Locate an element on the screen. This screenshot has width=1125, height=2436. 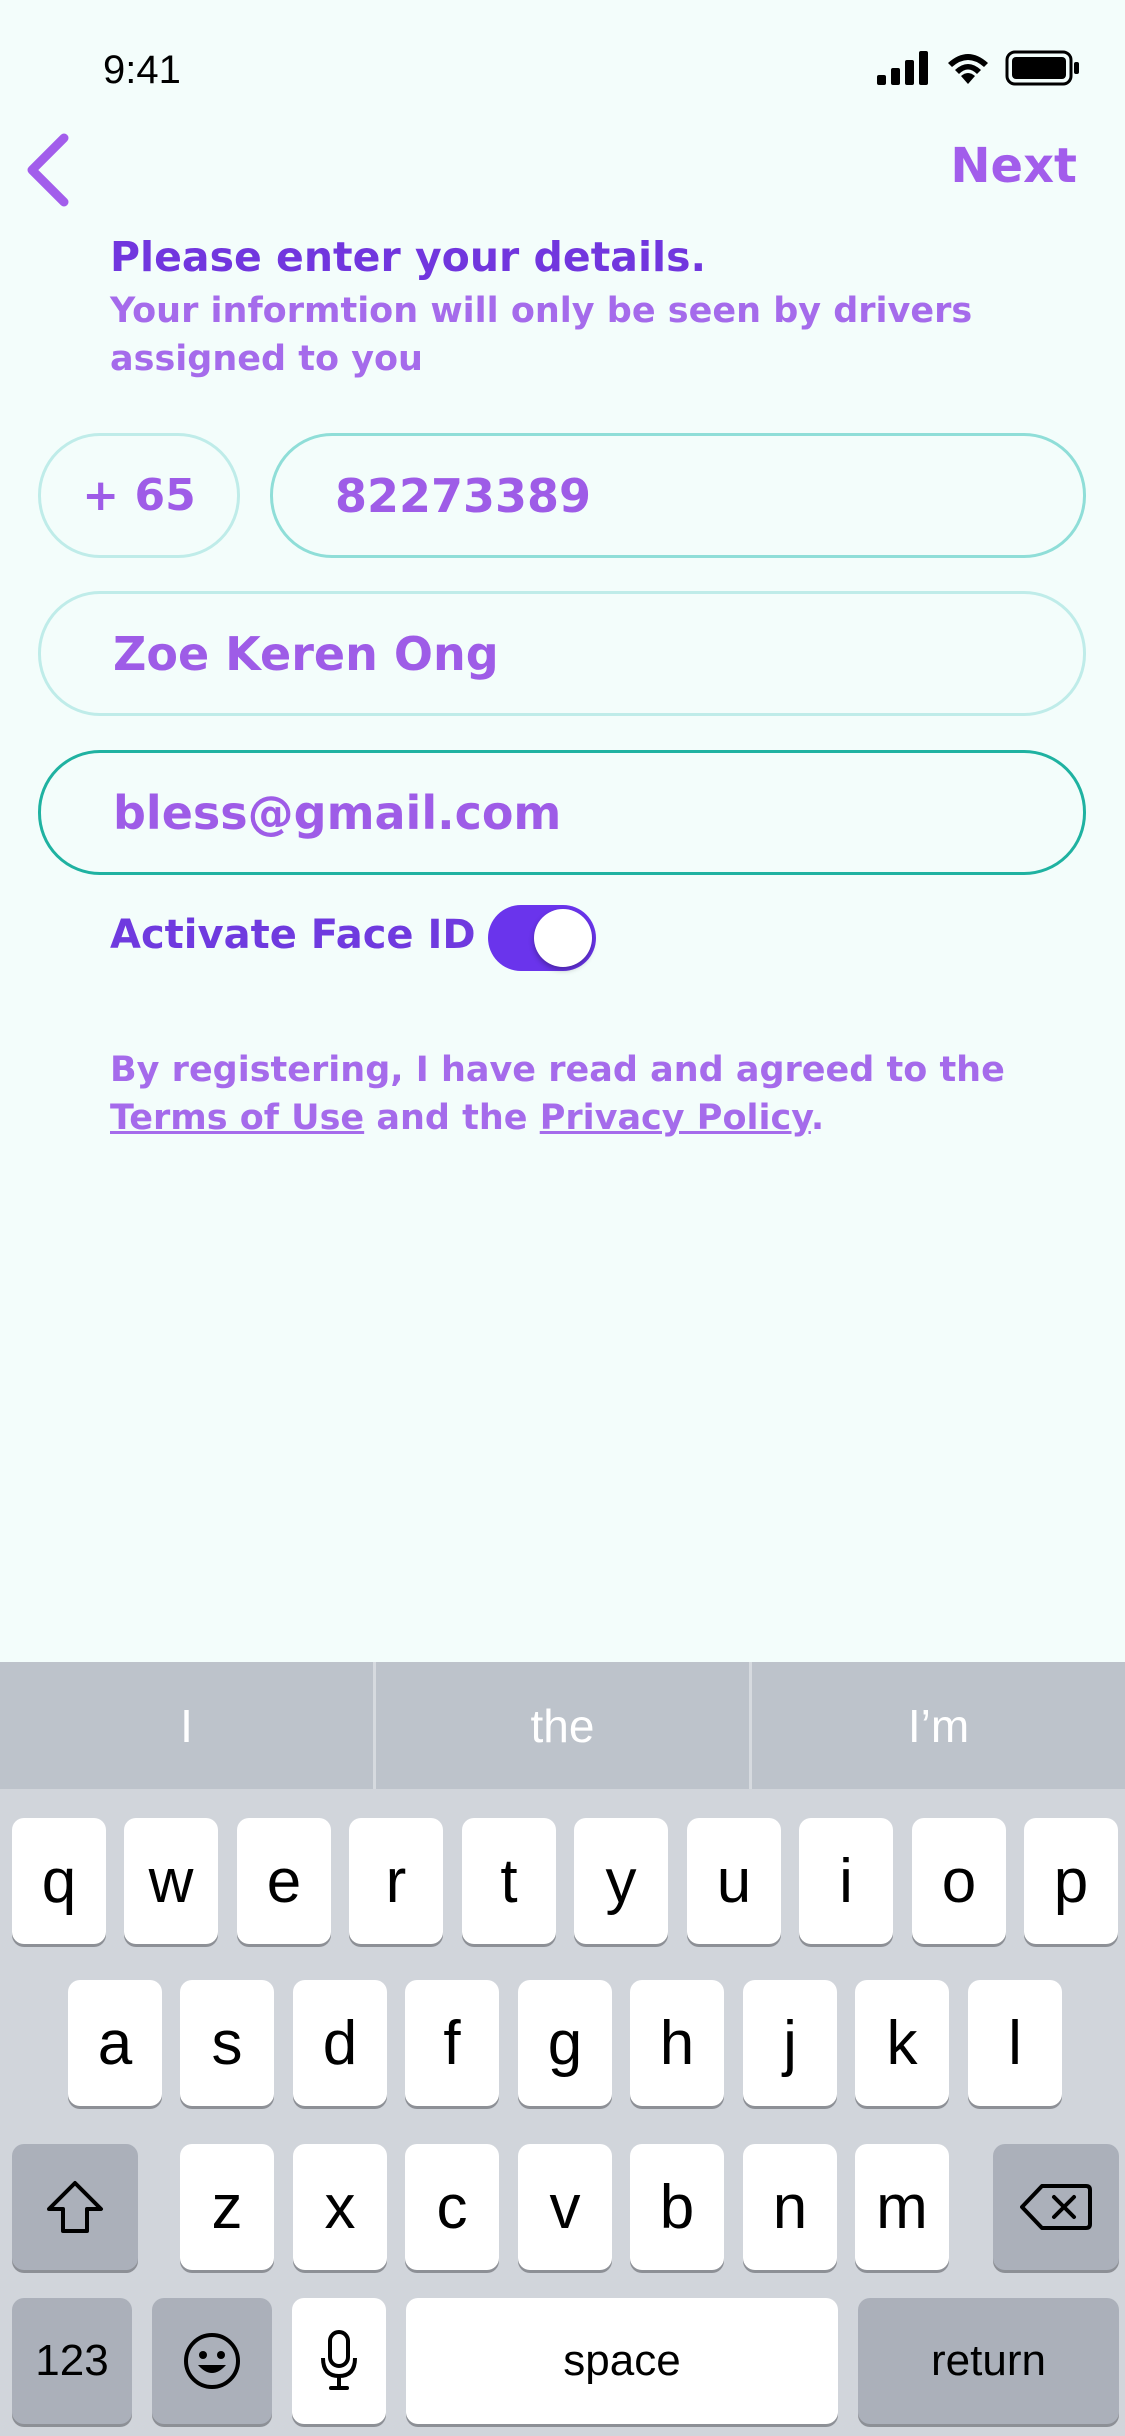
terms-suffix: . is located at coordinates (817, 1118).